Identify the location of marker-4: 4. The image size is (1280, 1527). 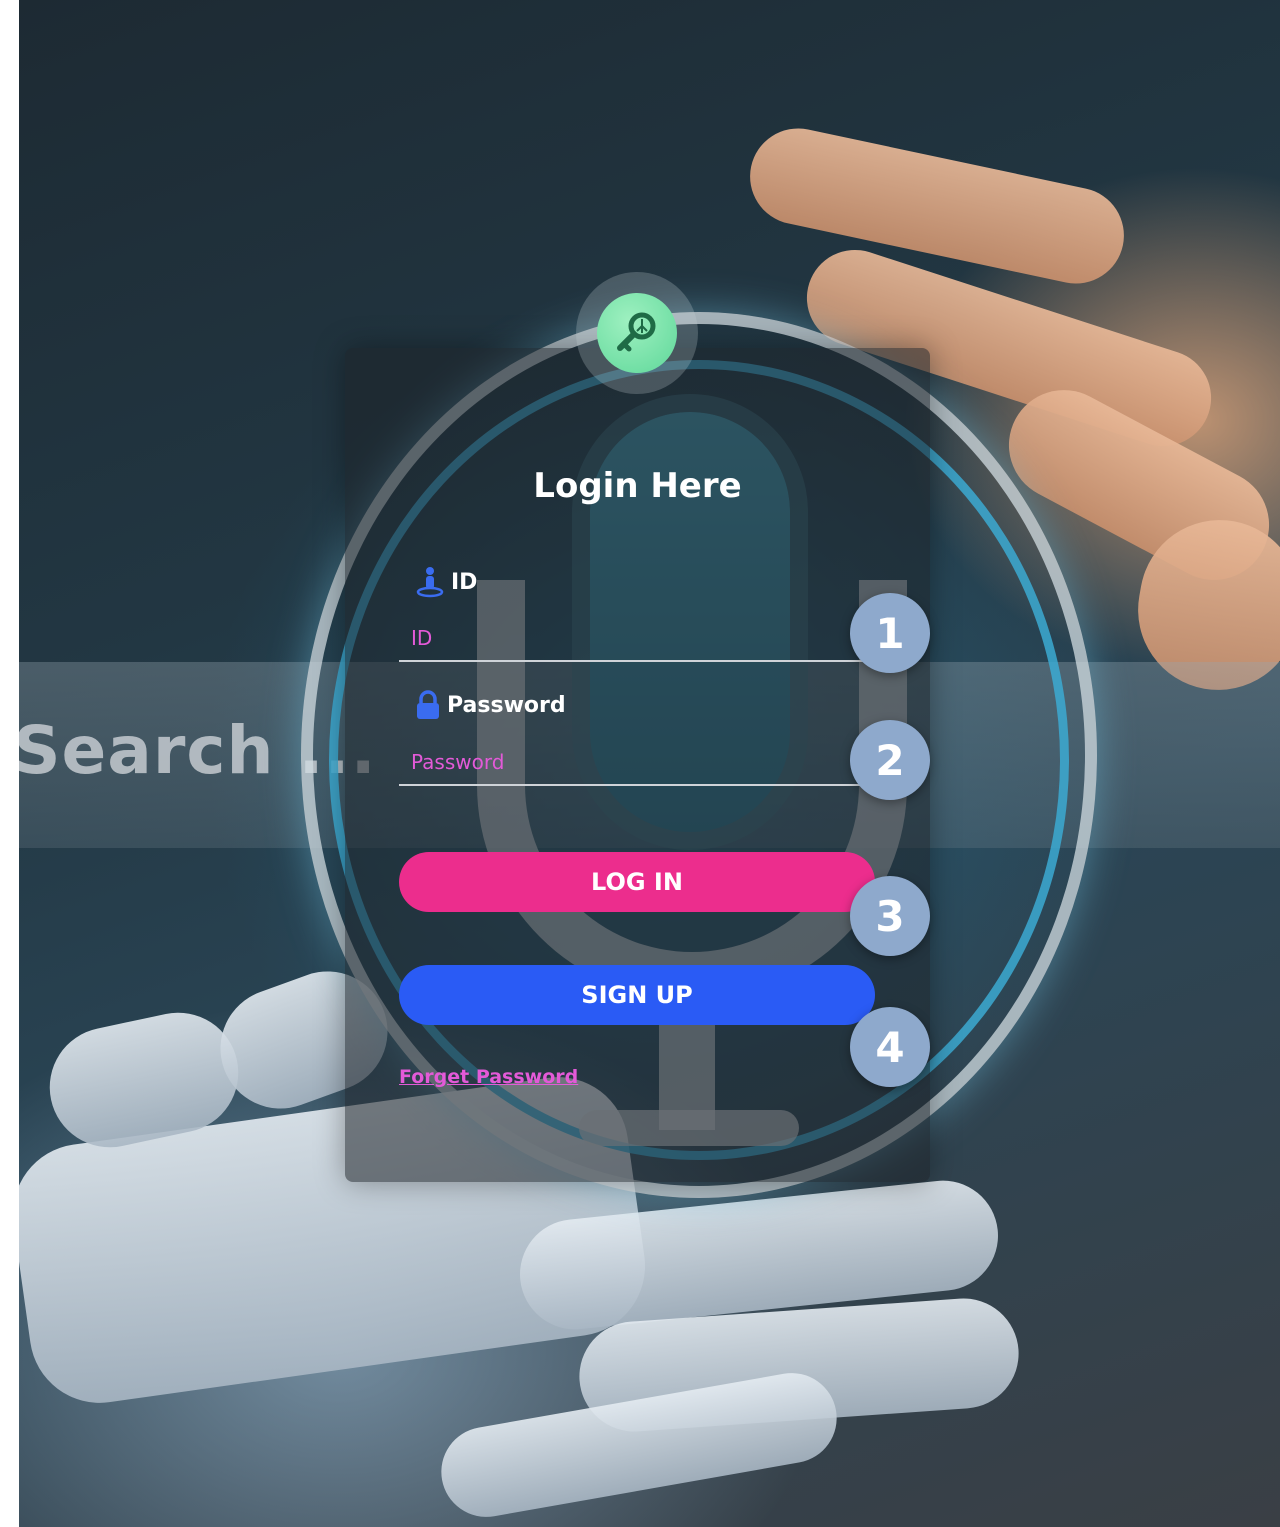
(890, 1047).